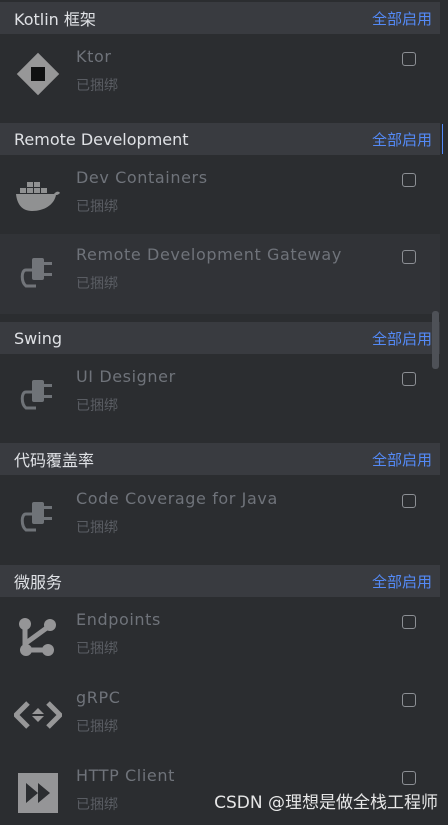 The width and height of the screenshot is (448, 825). What do you see at coordinates (142, 177) in the screenshot?
I see `plugin-name: Dev Containers` at bounding box center [142, 177].